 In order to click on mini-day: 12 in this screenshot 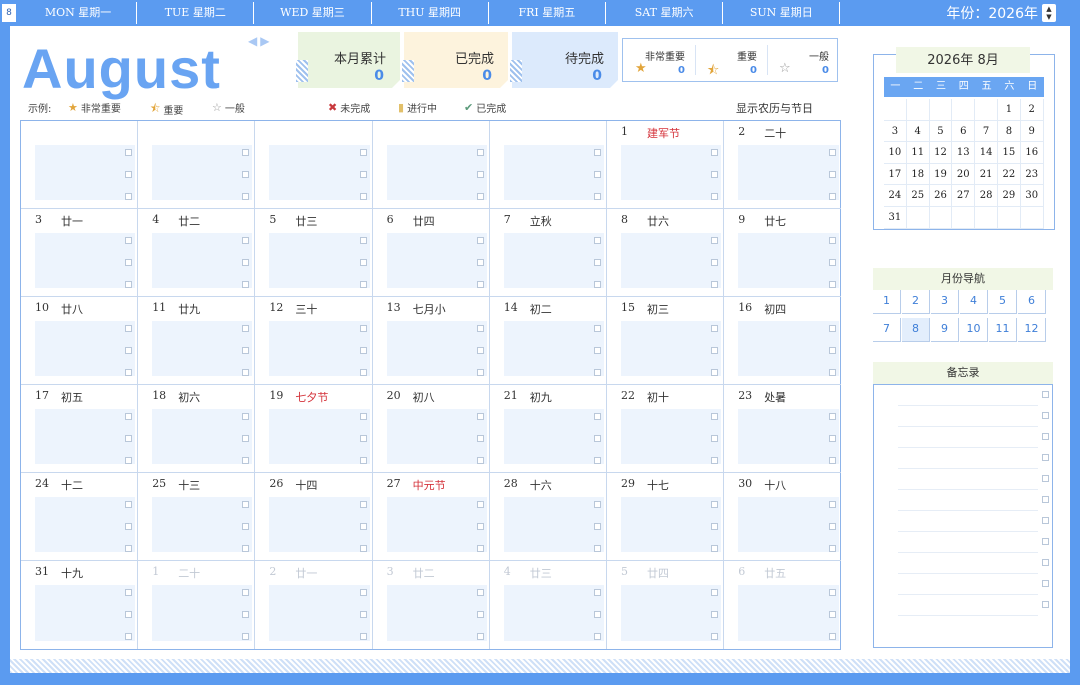, I will do `click(941, 153)`.